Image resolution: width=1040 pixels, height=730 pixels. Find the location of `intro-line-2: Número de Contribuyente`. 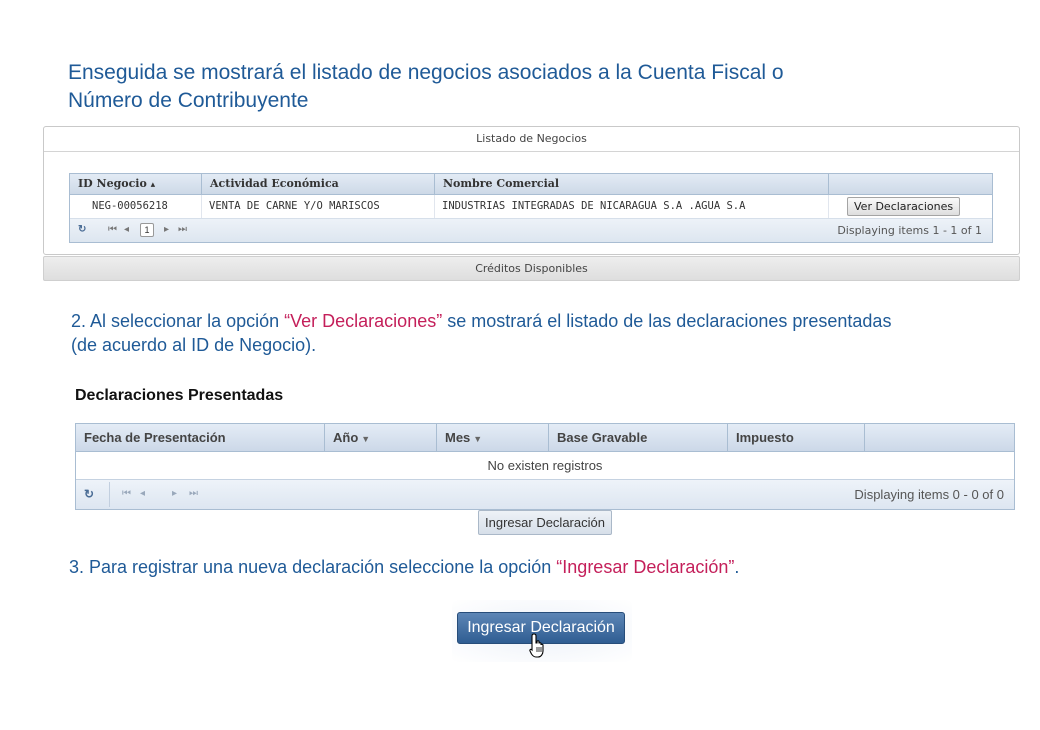

intro-line-2: Número de Contribuyente is located at coordinates (188, 100).